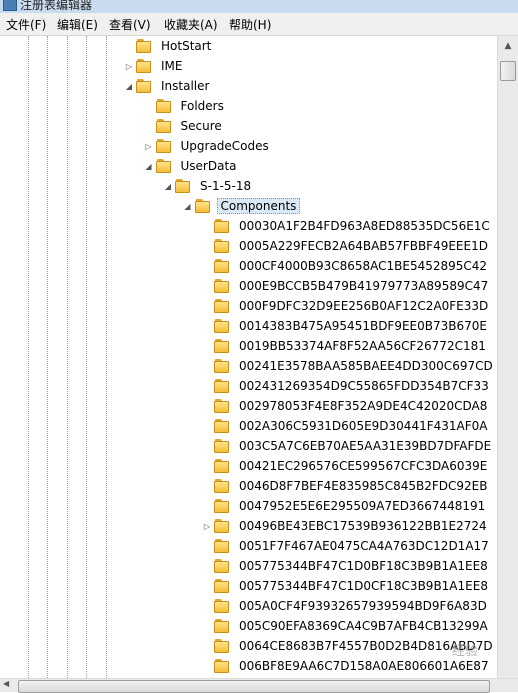 This screenshot has height=693, width=518. What do you see at coordinates (346, 326) in the screenshot?
I see `tree-node-0014383b475a95451bdf9ee0b73b670e: 0014383B475A95451BDF9EE0B73B670E` at bounding box center [346, 326].